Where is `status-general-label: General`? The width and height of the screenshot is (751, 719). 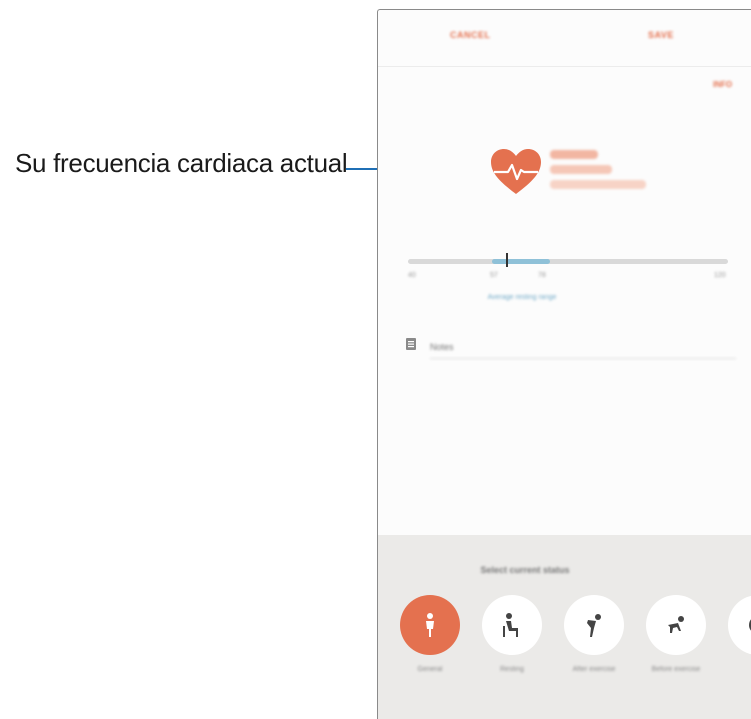
status-general-label: General is located at coordinates (430, 669).